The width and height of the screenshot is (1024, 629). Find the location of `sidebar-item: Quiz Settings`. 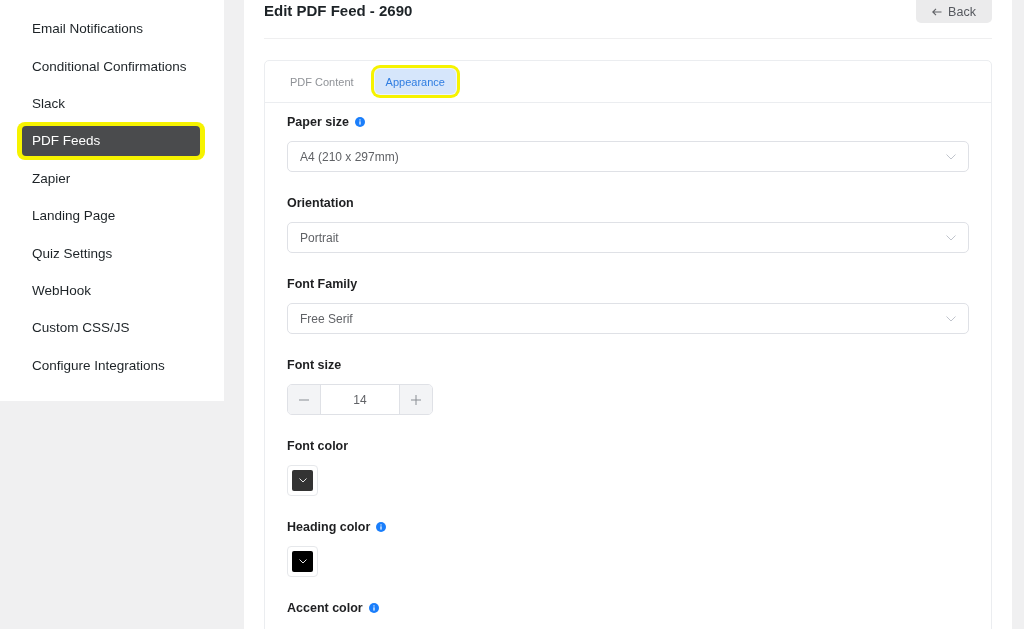

sidebar-item: Quiz Settings is located at coordinates (111, 253).